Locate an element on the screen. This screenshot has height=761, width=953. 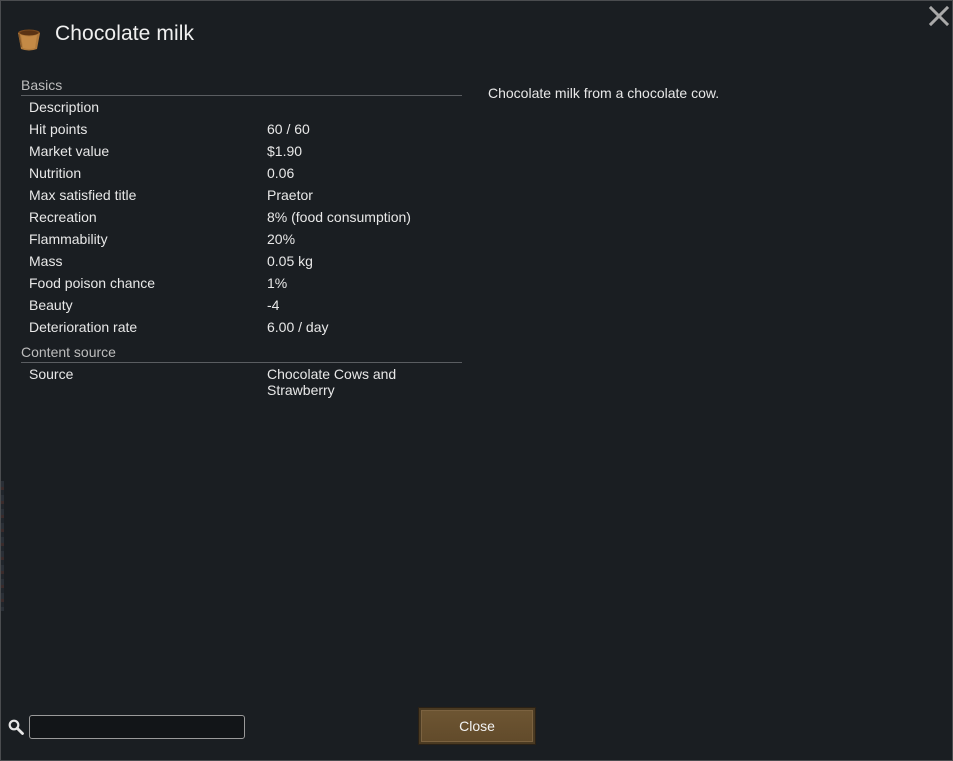
stat-label: Food poison chance is located at coordinates (92, 283).